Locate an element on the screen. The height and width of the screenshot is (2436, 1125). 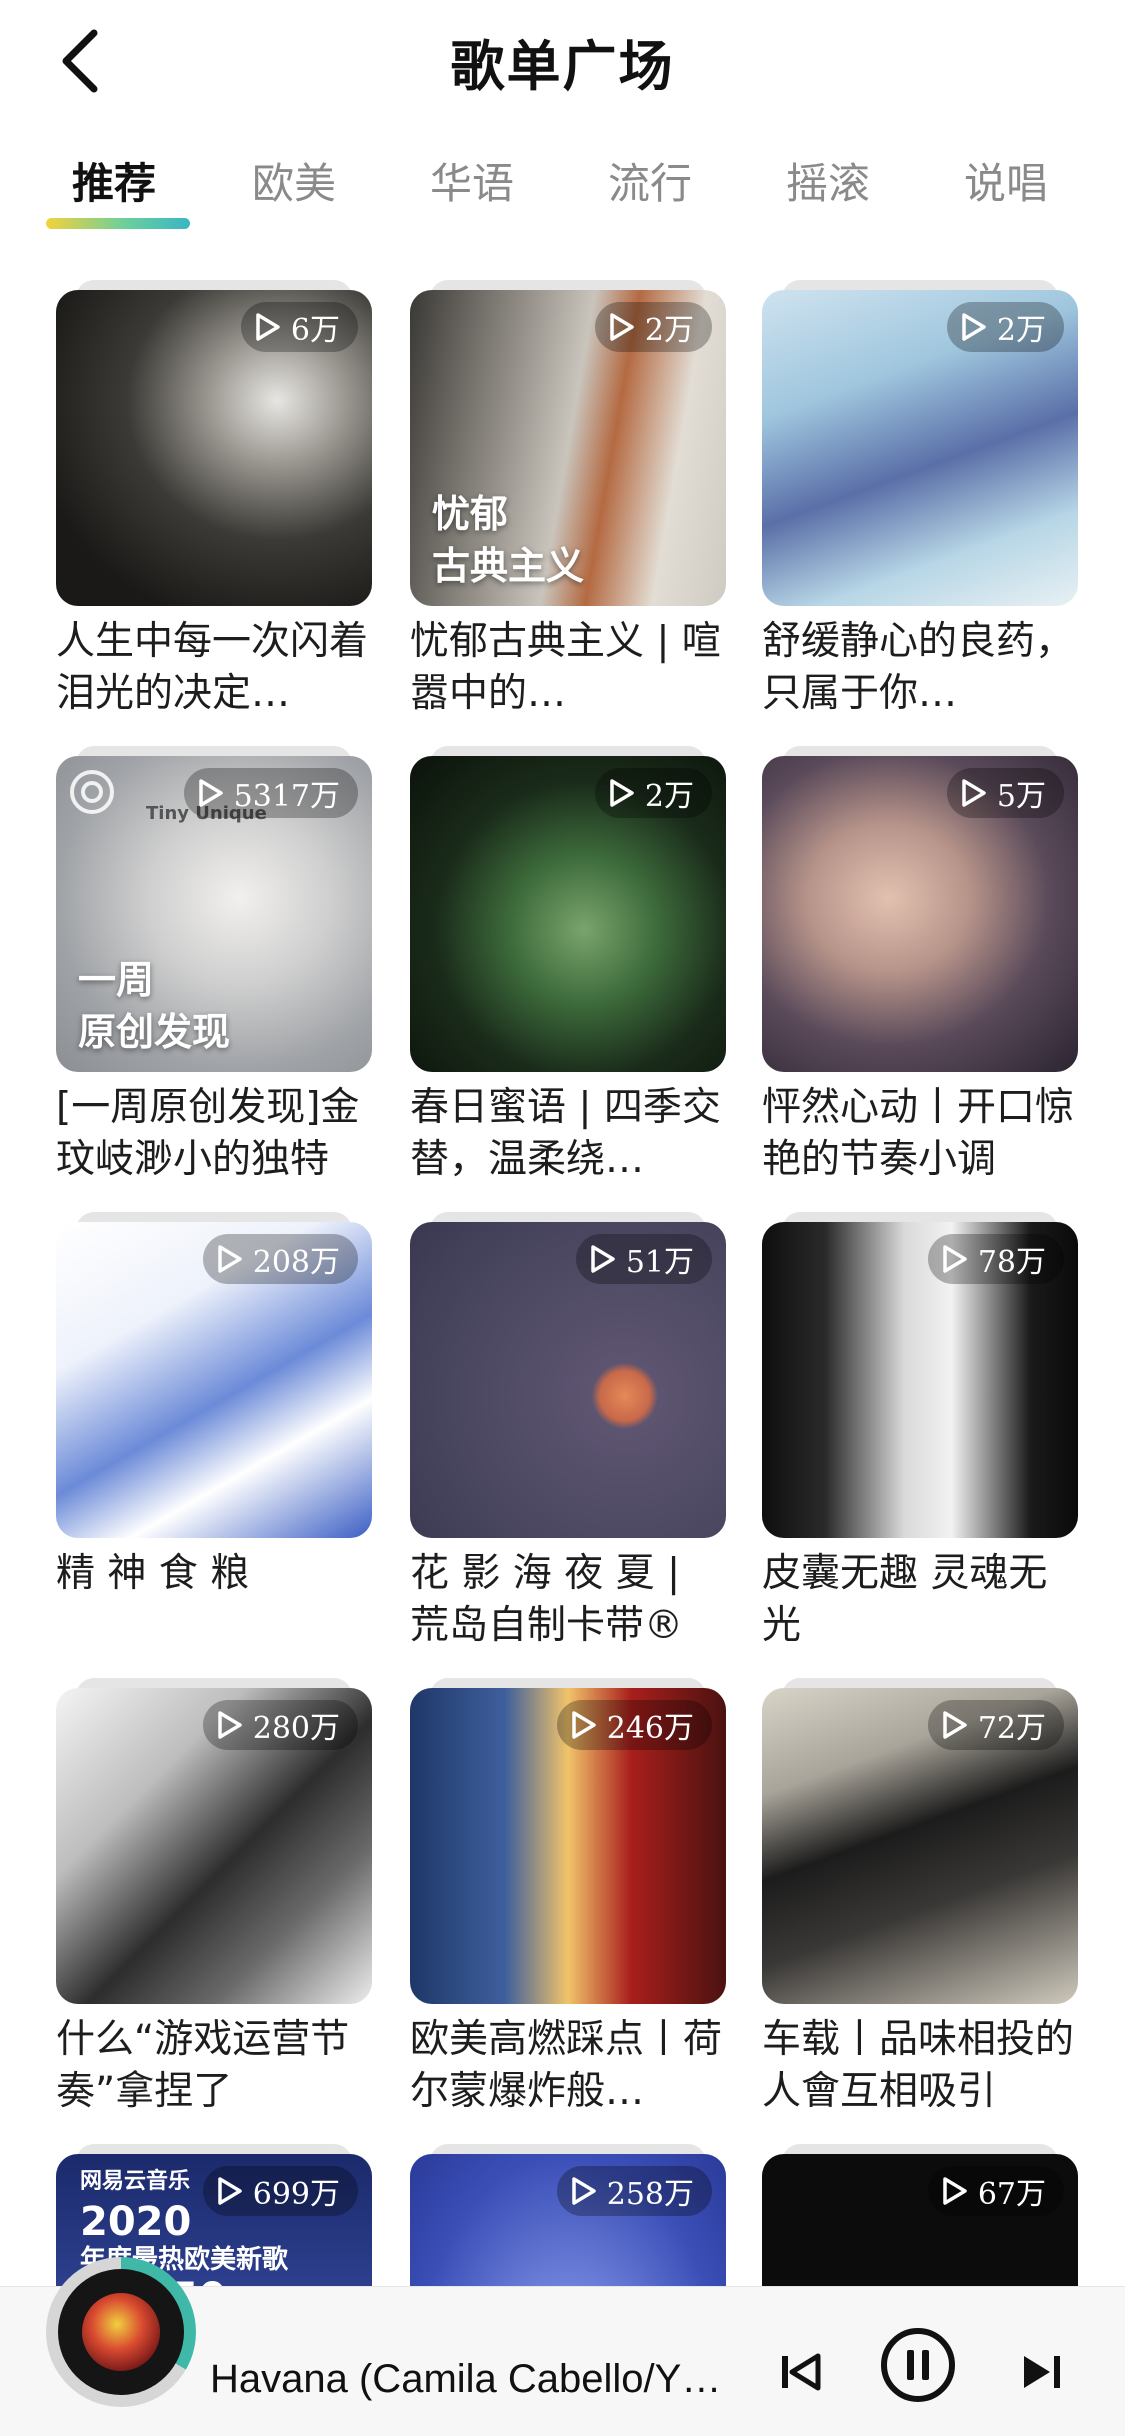
playlist-card: 5万 怦然心动丨开口惊艳的节奏小调 is located at coordinates (920, 966).